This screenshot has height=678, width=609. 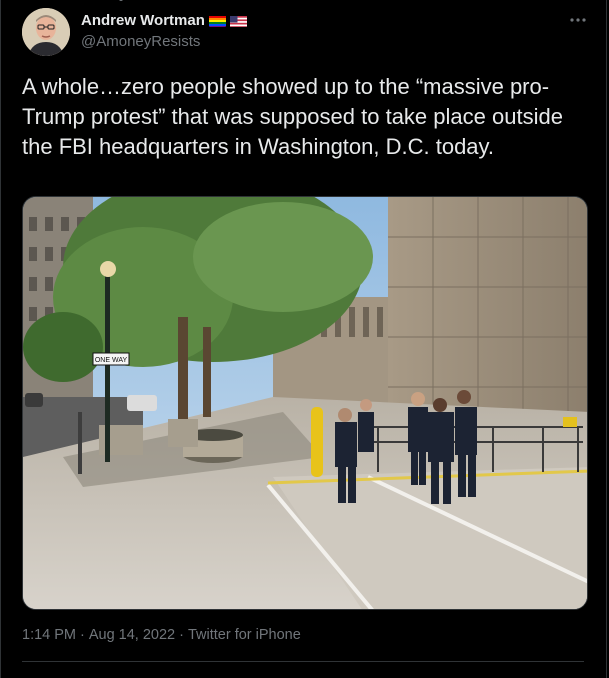 What do you see at coordinates (132, 635) in the screenshot?
I see `tweet-date: Aug 14, 2022` at bounding box center [132, 635].